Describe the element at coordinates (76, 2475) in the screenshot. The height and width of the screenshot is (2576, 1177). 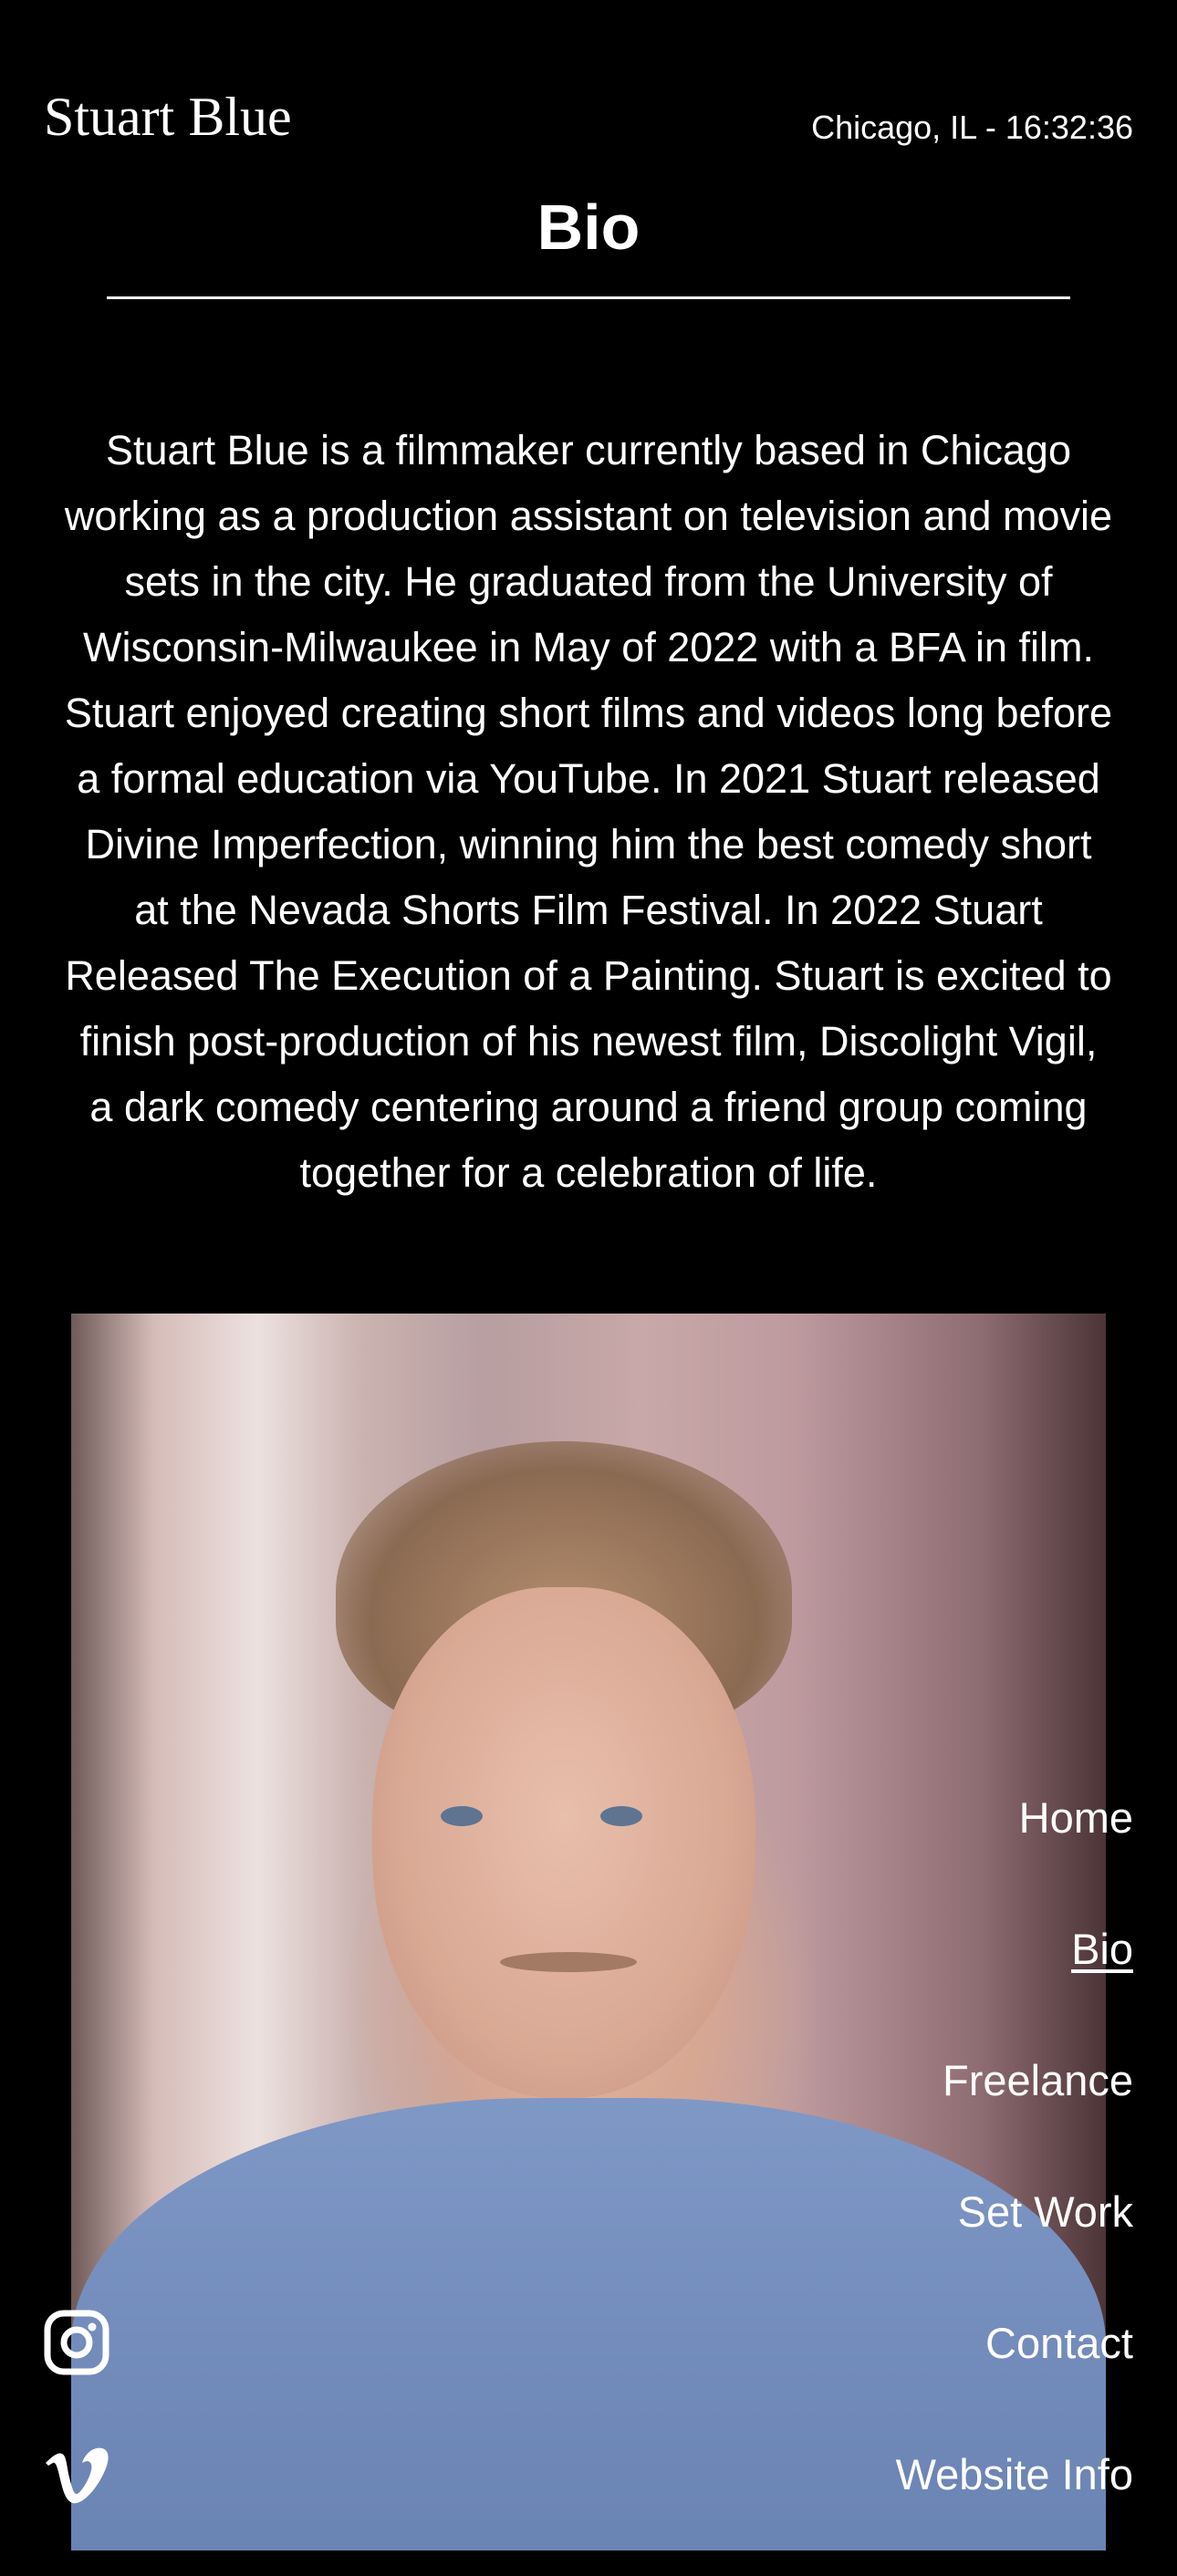
I see `vimeo-icon` at that location.